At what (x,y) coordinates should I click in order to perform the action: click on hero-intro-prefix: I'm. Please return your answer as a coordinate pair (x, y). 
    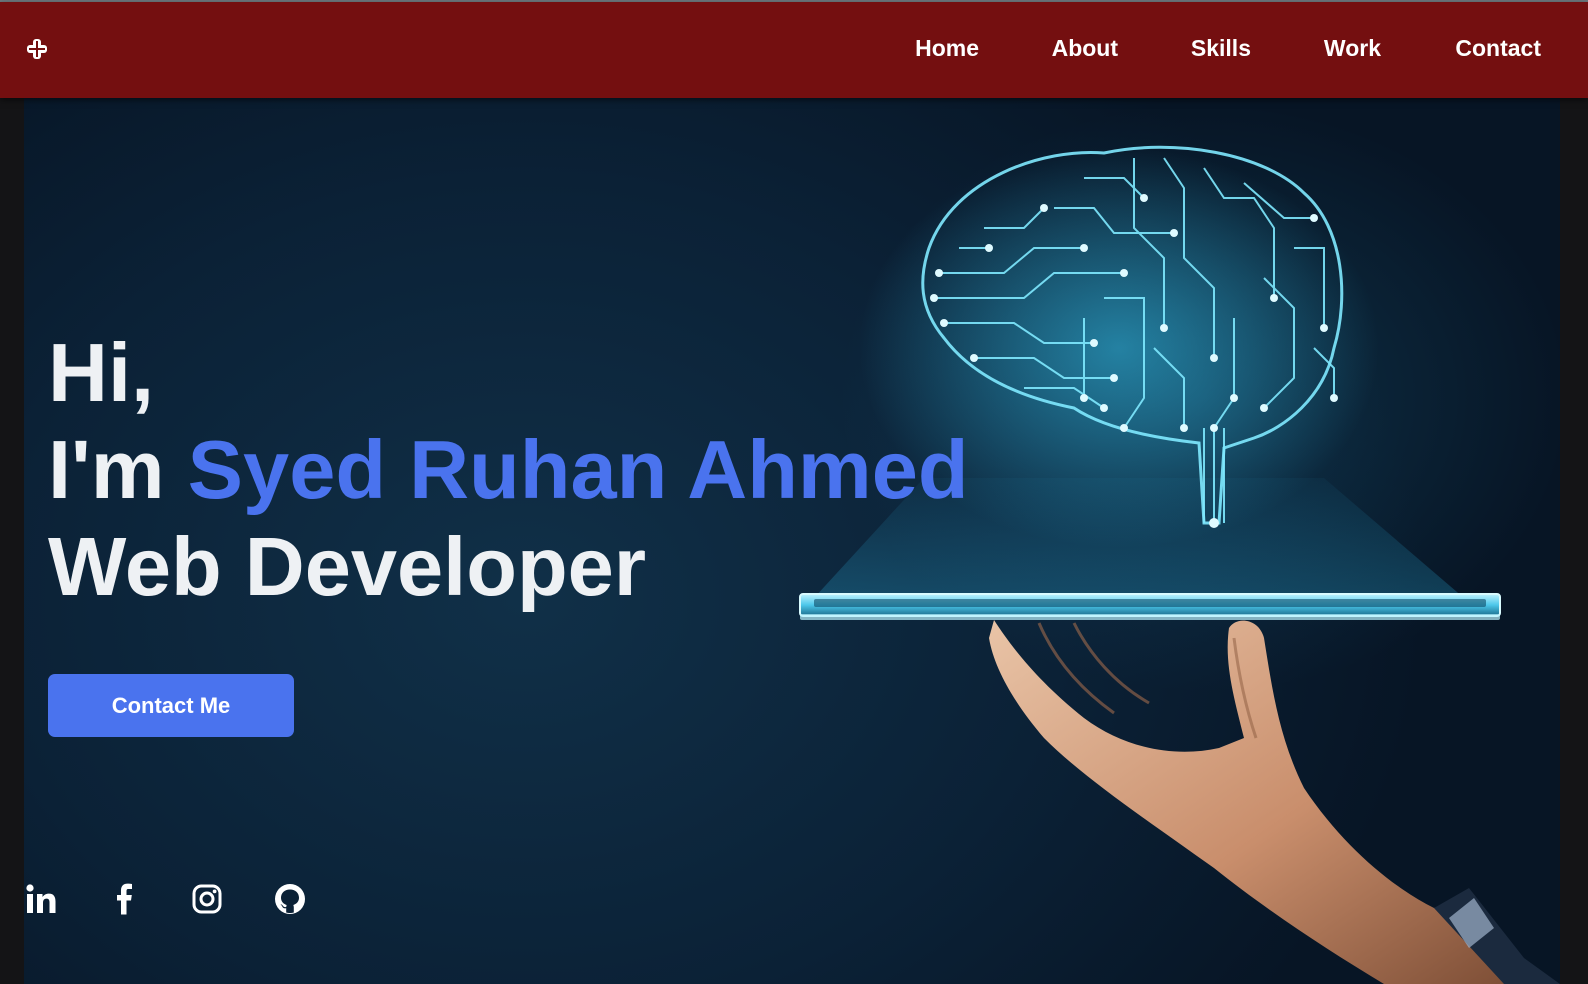
    Looking at the image, I should click on (118, 469).